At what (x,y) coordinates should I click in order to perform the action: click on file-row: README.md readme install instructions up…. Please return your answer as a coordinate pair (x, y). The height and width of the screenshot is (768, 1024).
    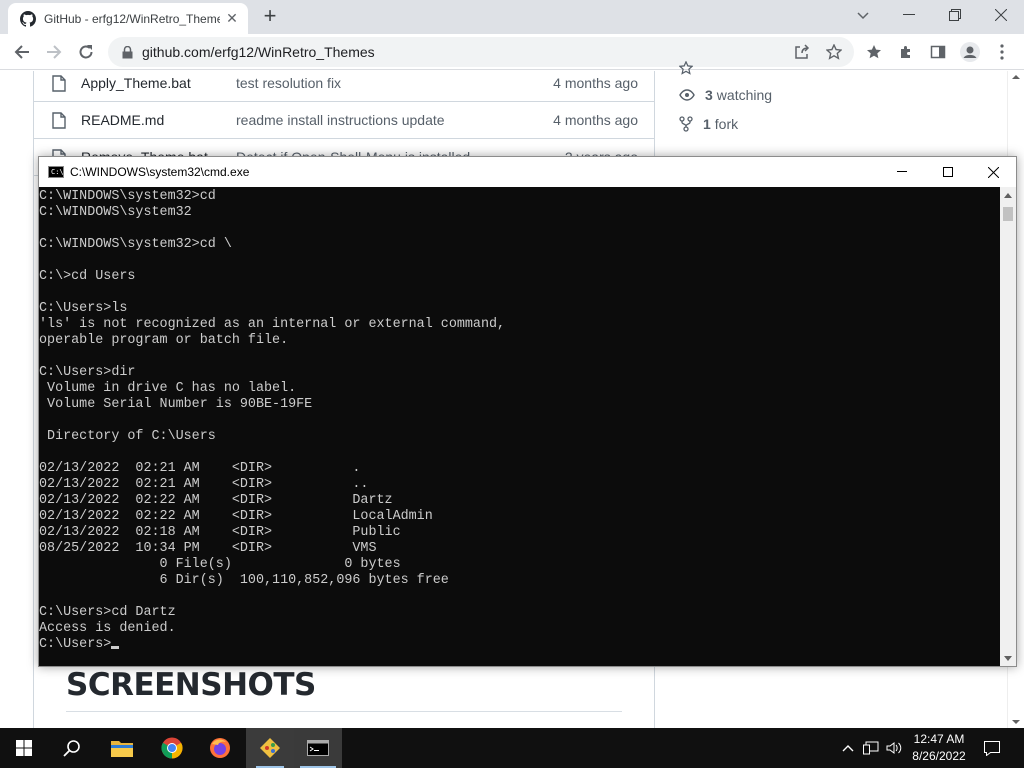
    Looking at the image, I should click on (344, 120).